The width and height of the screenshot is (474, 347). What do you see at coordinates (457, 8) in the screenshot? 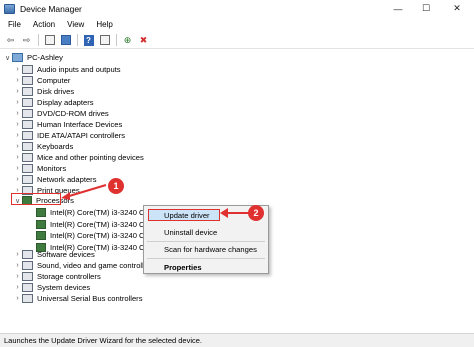
I see `close-button: ✕` at bounding box center [457, 8].